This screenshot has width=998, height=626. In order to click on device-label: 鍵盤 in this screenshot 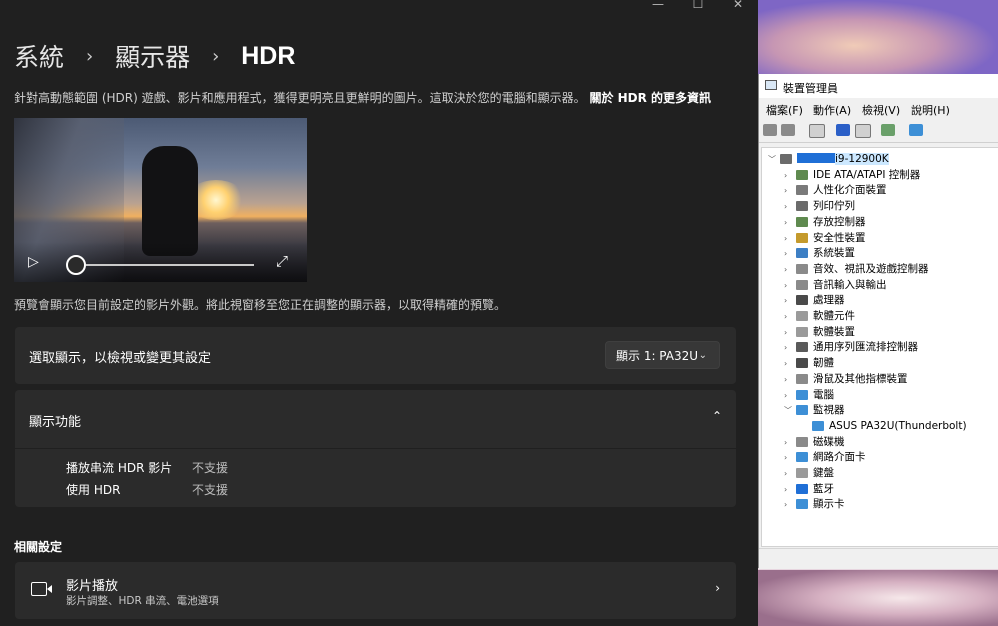, I will do `click(823, 473)`.